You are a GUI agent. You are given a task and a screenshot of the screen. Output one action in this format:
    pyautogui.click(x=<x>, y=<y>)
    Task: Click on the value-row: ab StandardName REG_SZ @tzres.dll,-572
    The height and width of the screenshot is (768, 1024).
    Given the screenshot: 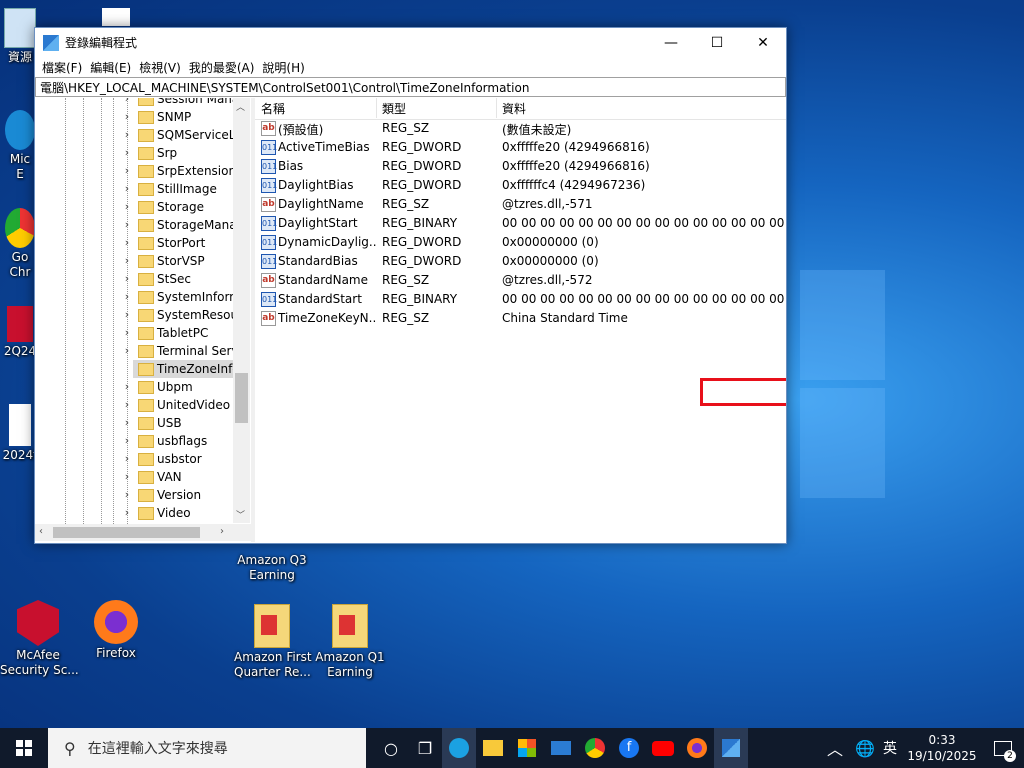 What is the action you would take?
    pyautogui.click(x=520, y=280)
    